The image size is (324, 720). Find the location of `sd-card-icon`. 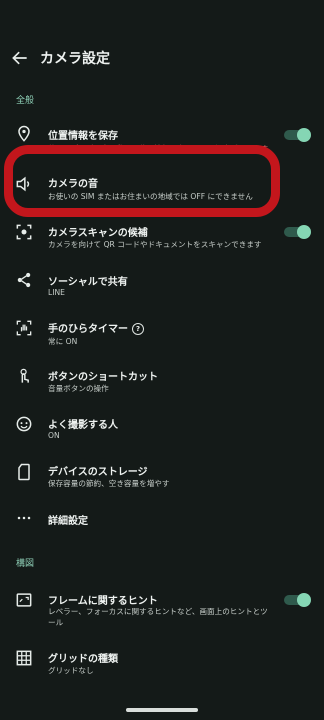

sd-card-icon is located at coordinates (24, 472).